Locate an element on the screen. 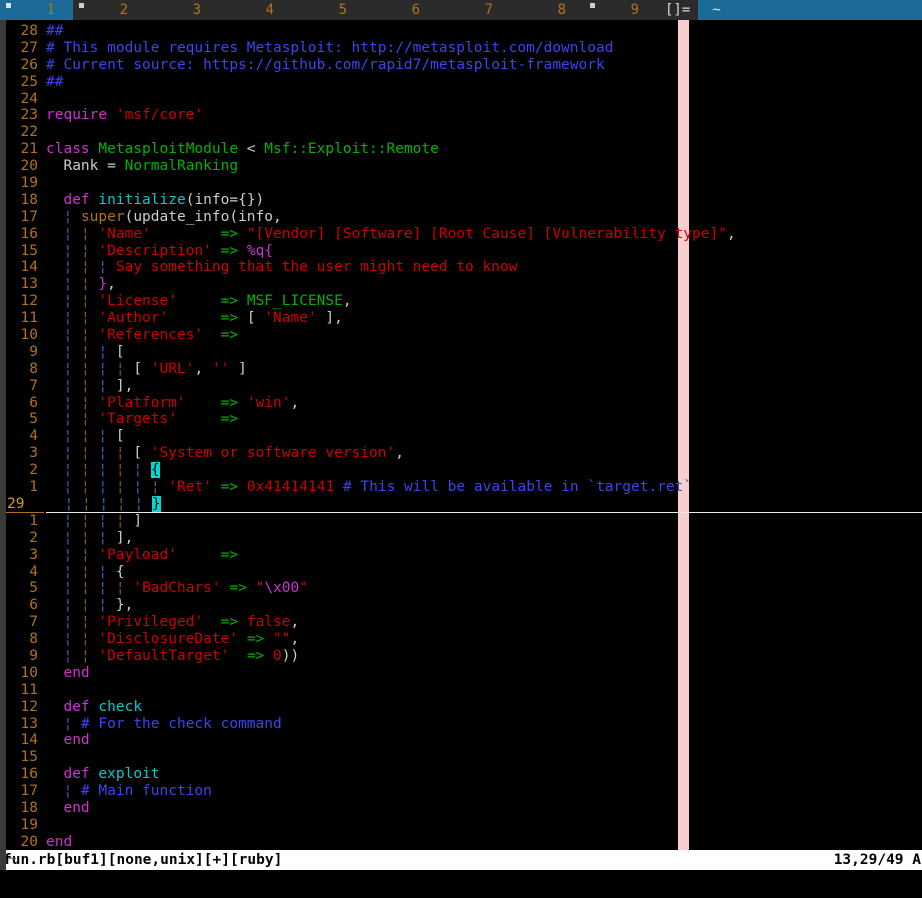  code-line: 6 ¦ ¦ ¦ }, is located at coordinates (461, 605).